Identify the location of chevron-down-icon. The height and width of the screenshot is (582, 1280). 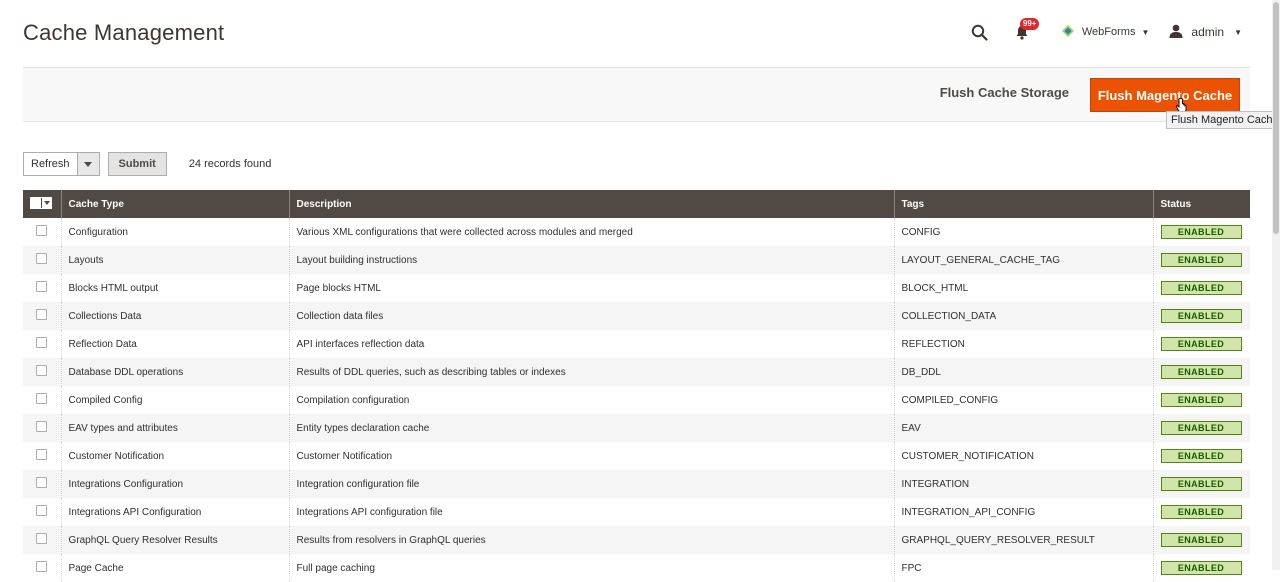
(87, 164).